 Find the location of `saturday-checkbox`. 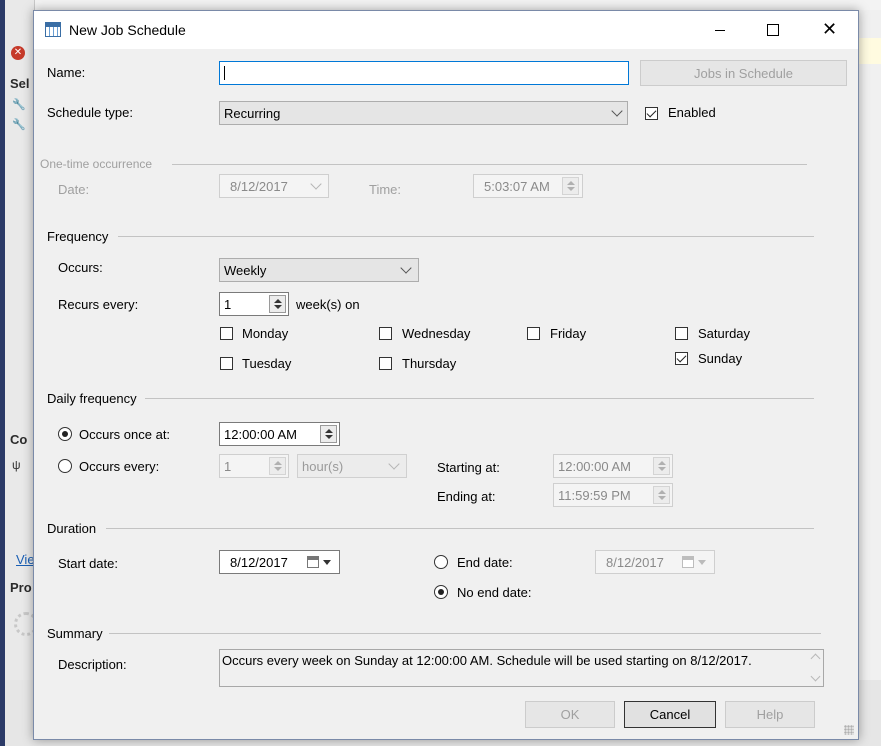

saturday-checkbox is located at coordinates (681, 333).